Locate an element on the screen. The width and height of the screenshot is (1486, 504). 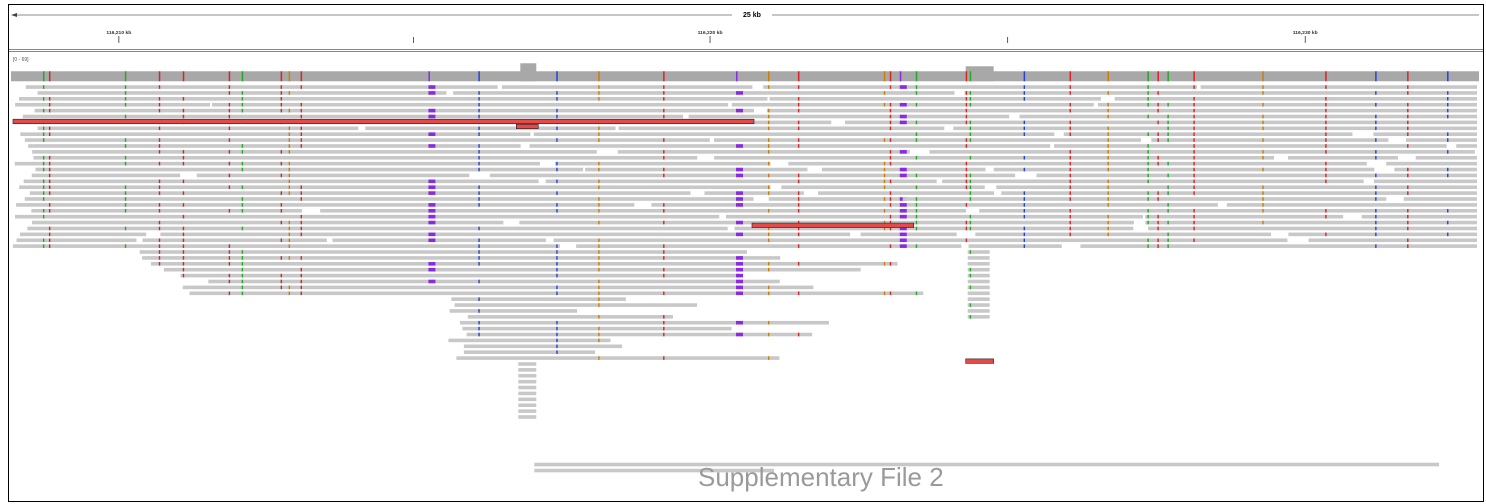
genomic-ruler: 25 kb 116,210 kb 116,220 kb 116,230 kb is located at coordinates (746, 25).